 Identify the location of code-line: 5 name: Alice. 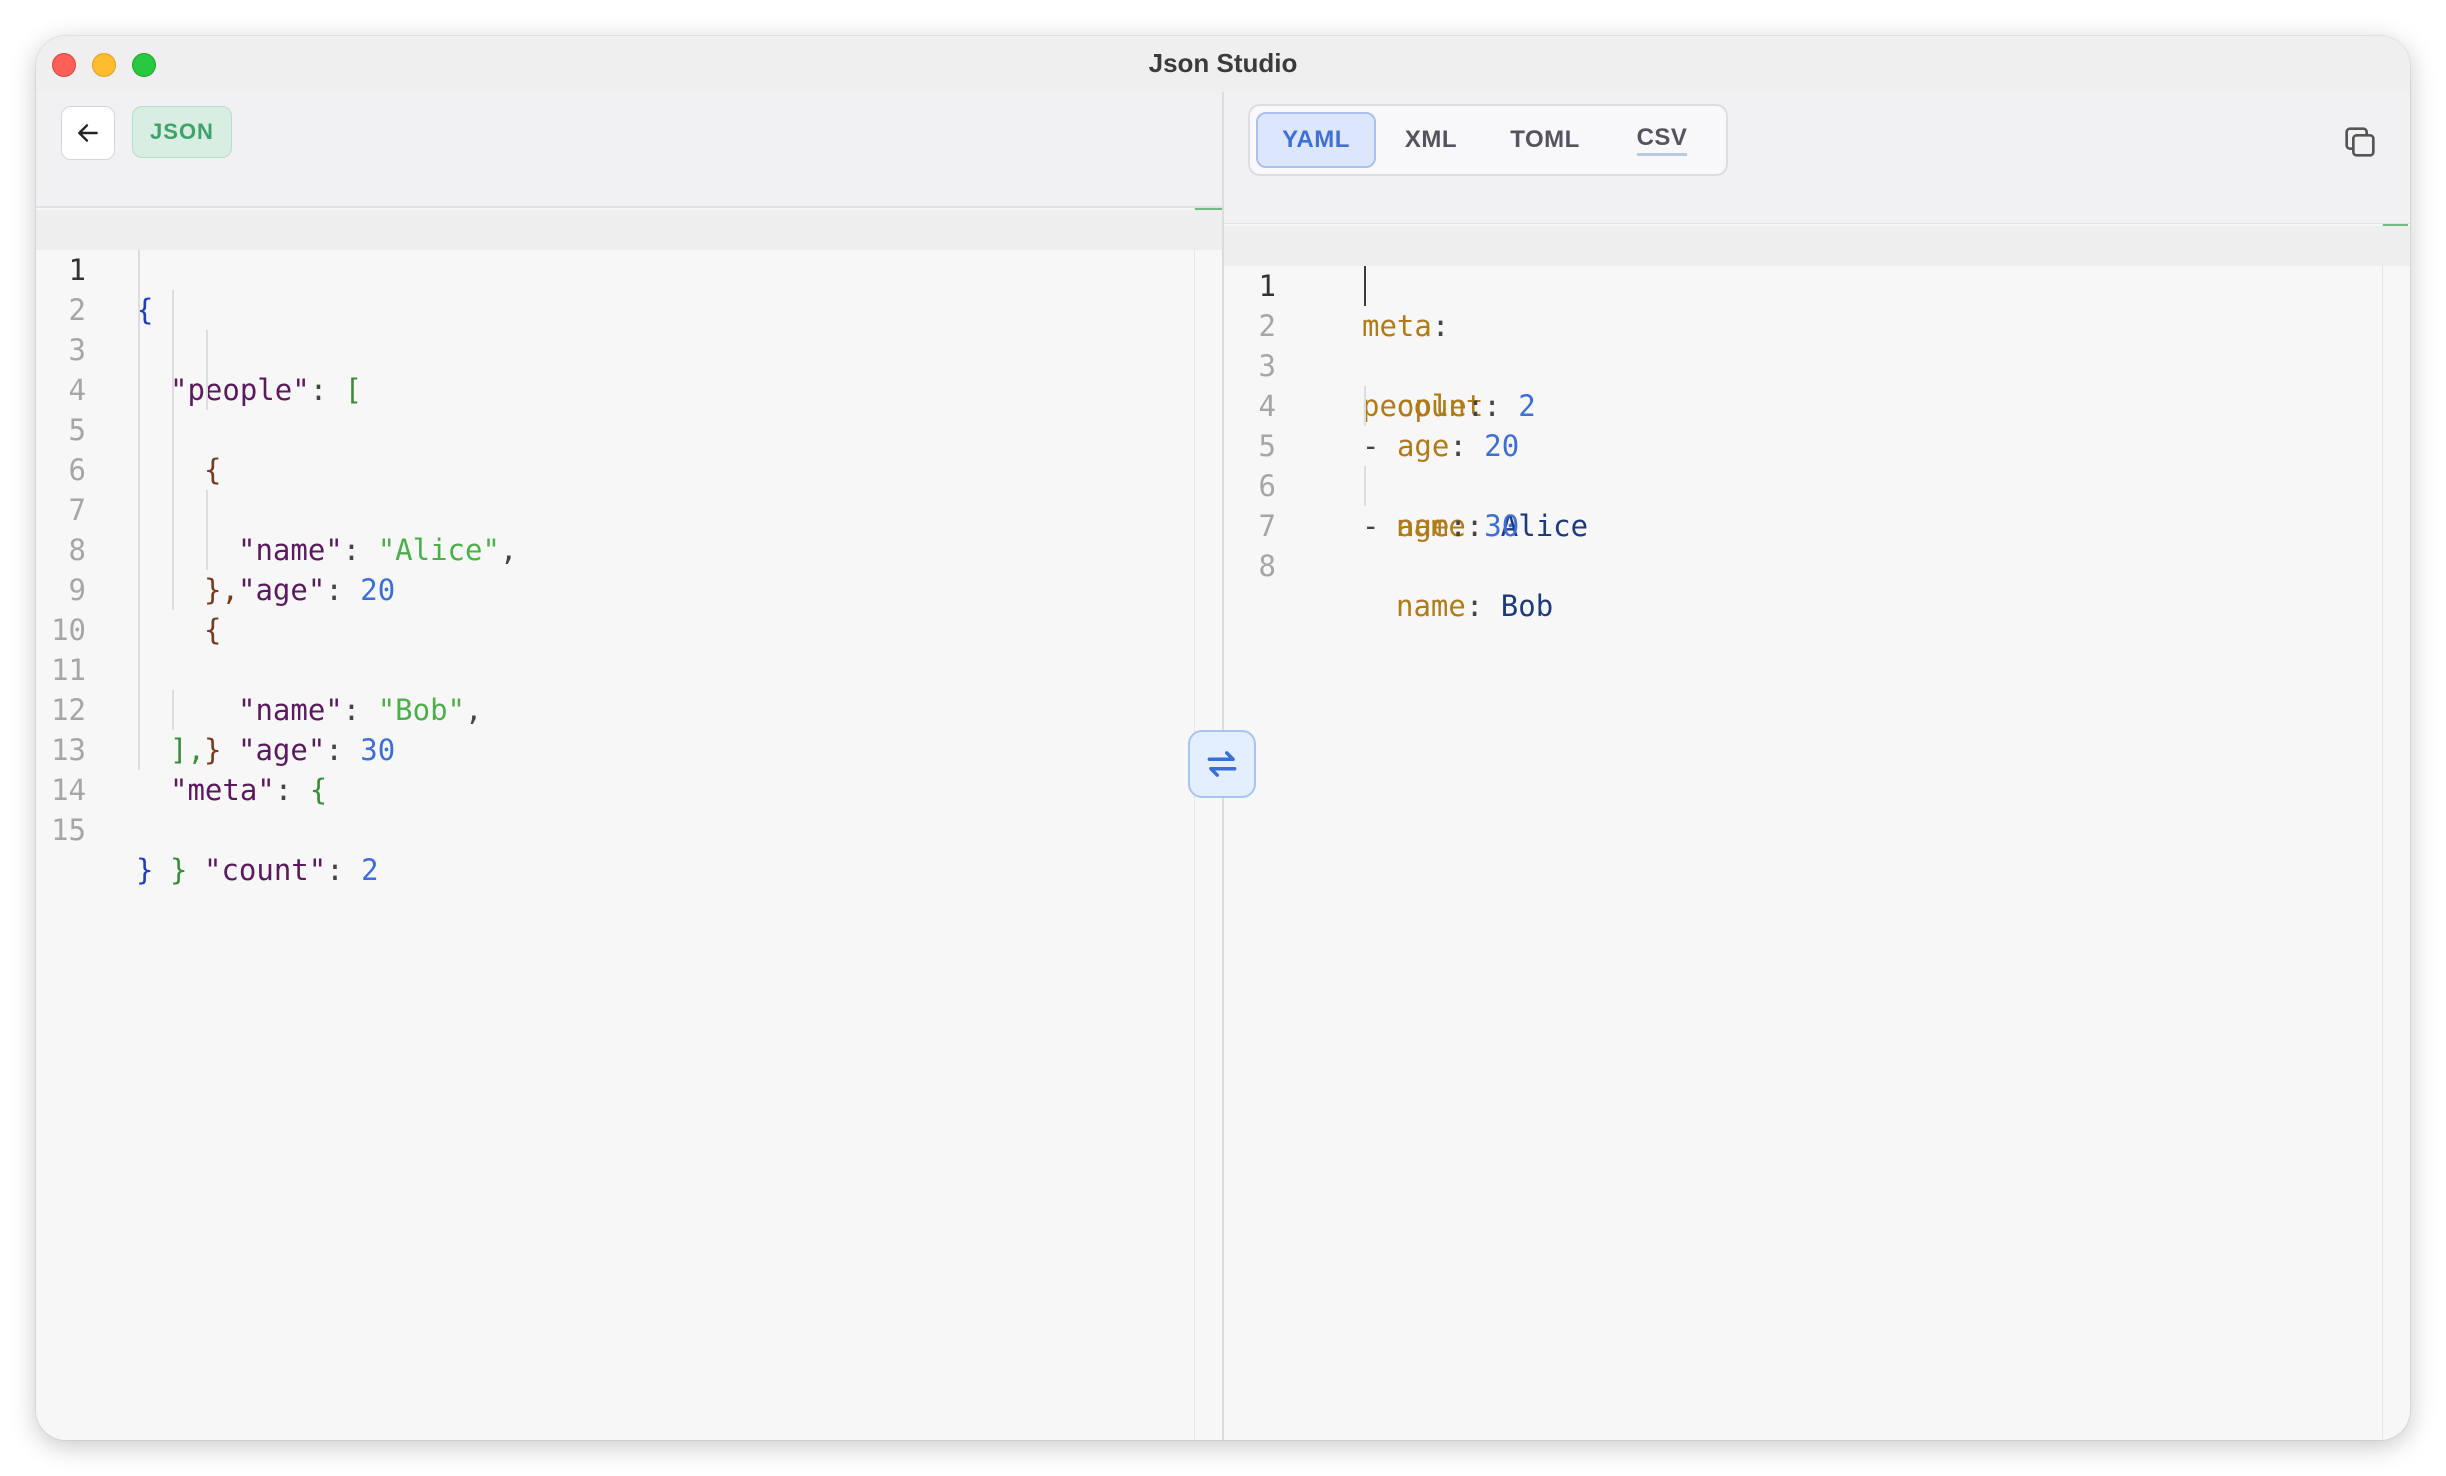
(1817, 464).